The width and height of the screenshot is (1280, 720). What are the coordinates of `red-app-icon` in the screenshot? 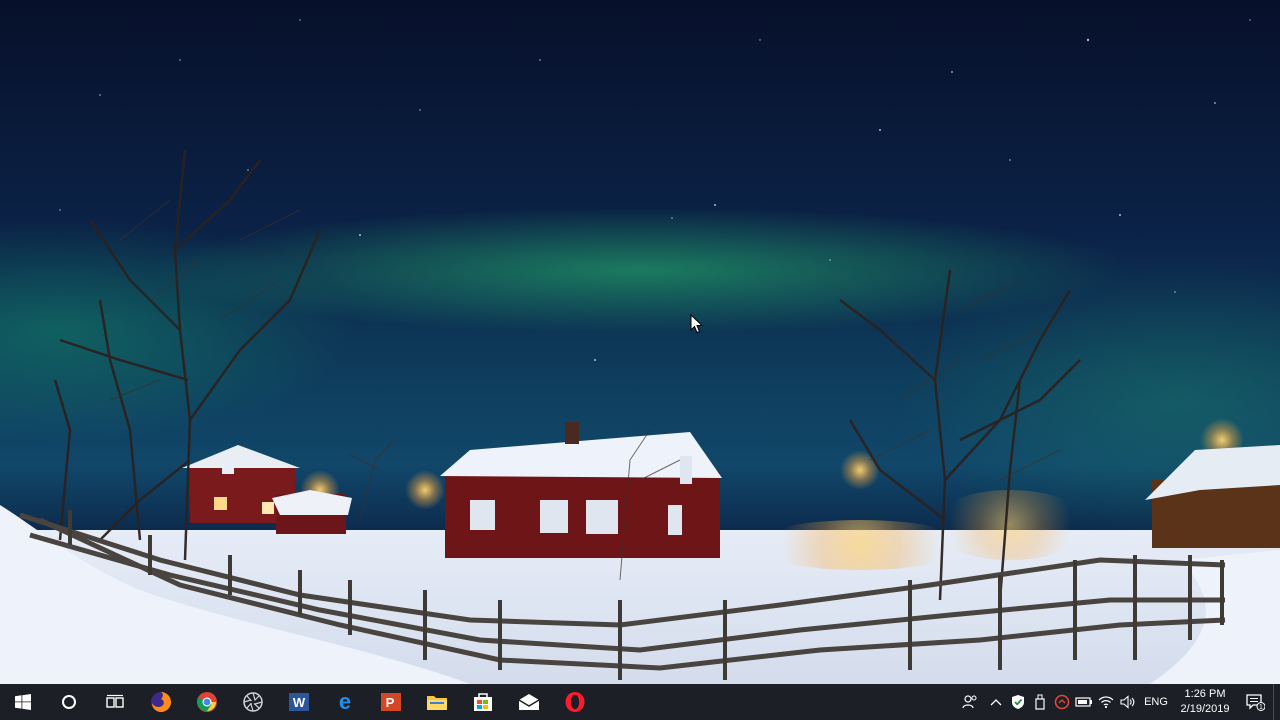 It's located at (1062, 702).